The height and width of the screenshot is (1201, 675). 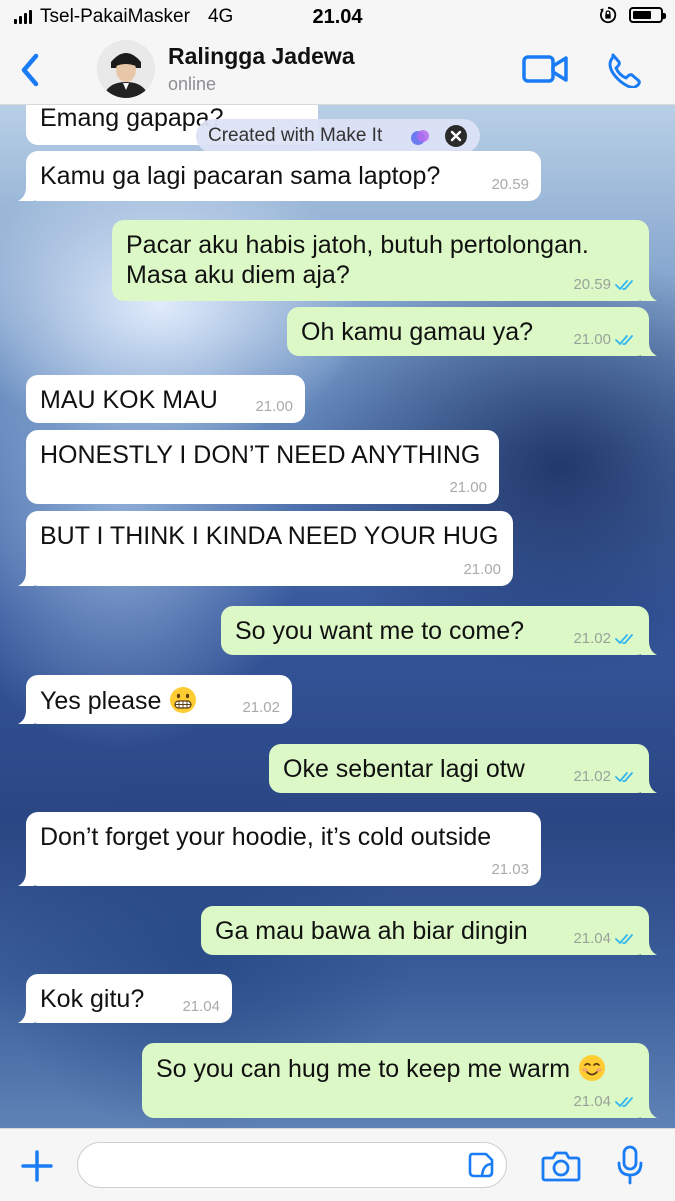 What do you see at coordinates (37, 1166) in the screenshot?
I see `plus-icon` at bounding box center [37, 1166].